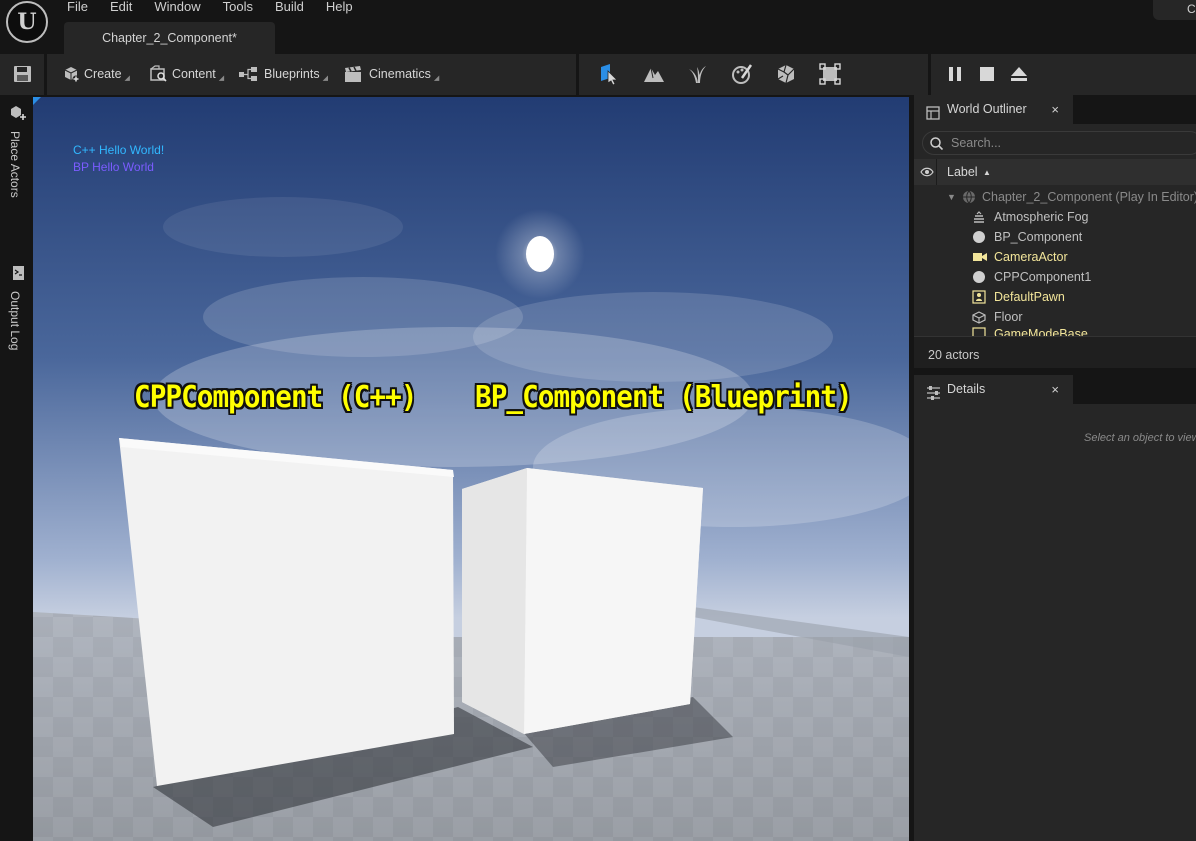 The width and height of the screenshot is (1196, 841). I want to click on outliner-item-label: GameModeBase, so click(1041, 331).